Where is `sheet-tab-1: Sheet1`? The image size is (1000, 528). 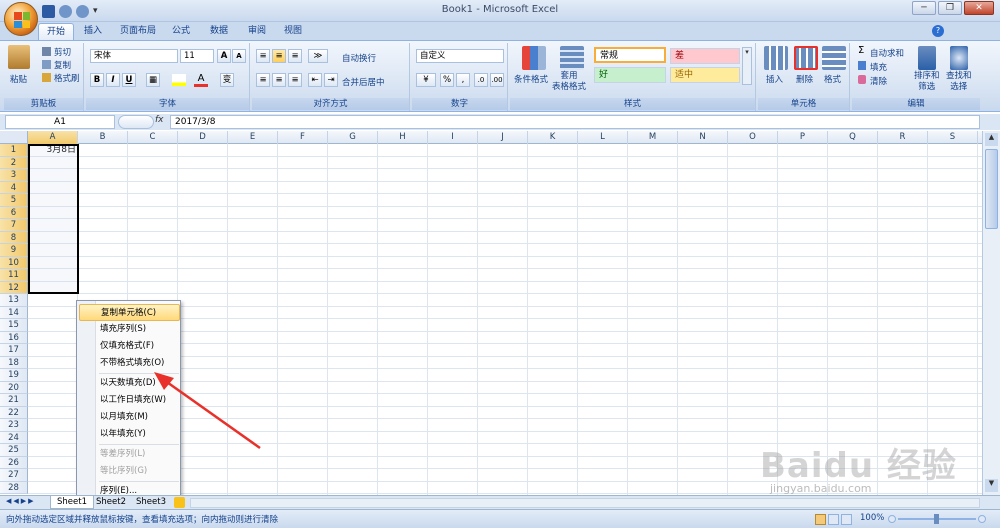
sheet-tab-1: Sheet1 is located at coordinates (72, 502).